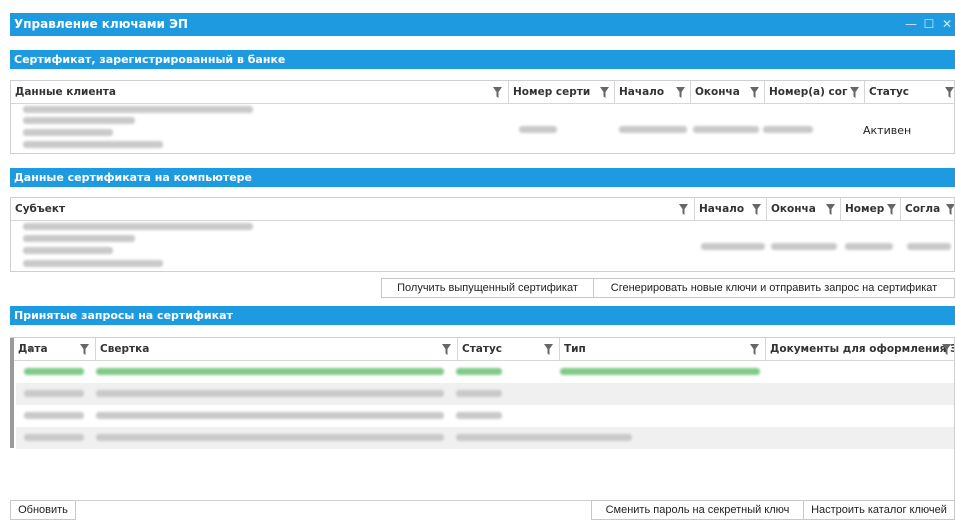  What do you see at coordinates (43, 510) in the screenshot?
I see `refresh-button: Обновить` at bounding box center [43, 510].